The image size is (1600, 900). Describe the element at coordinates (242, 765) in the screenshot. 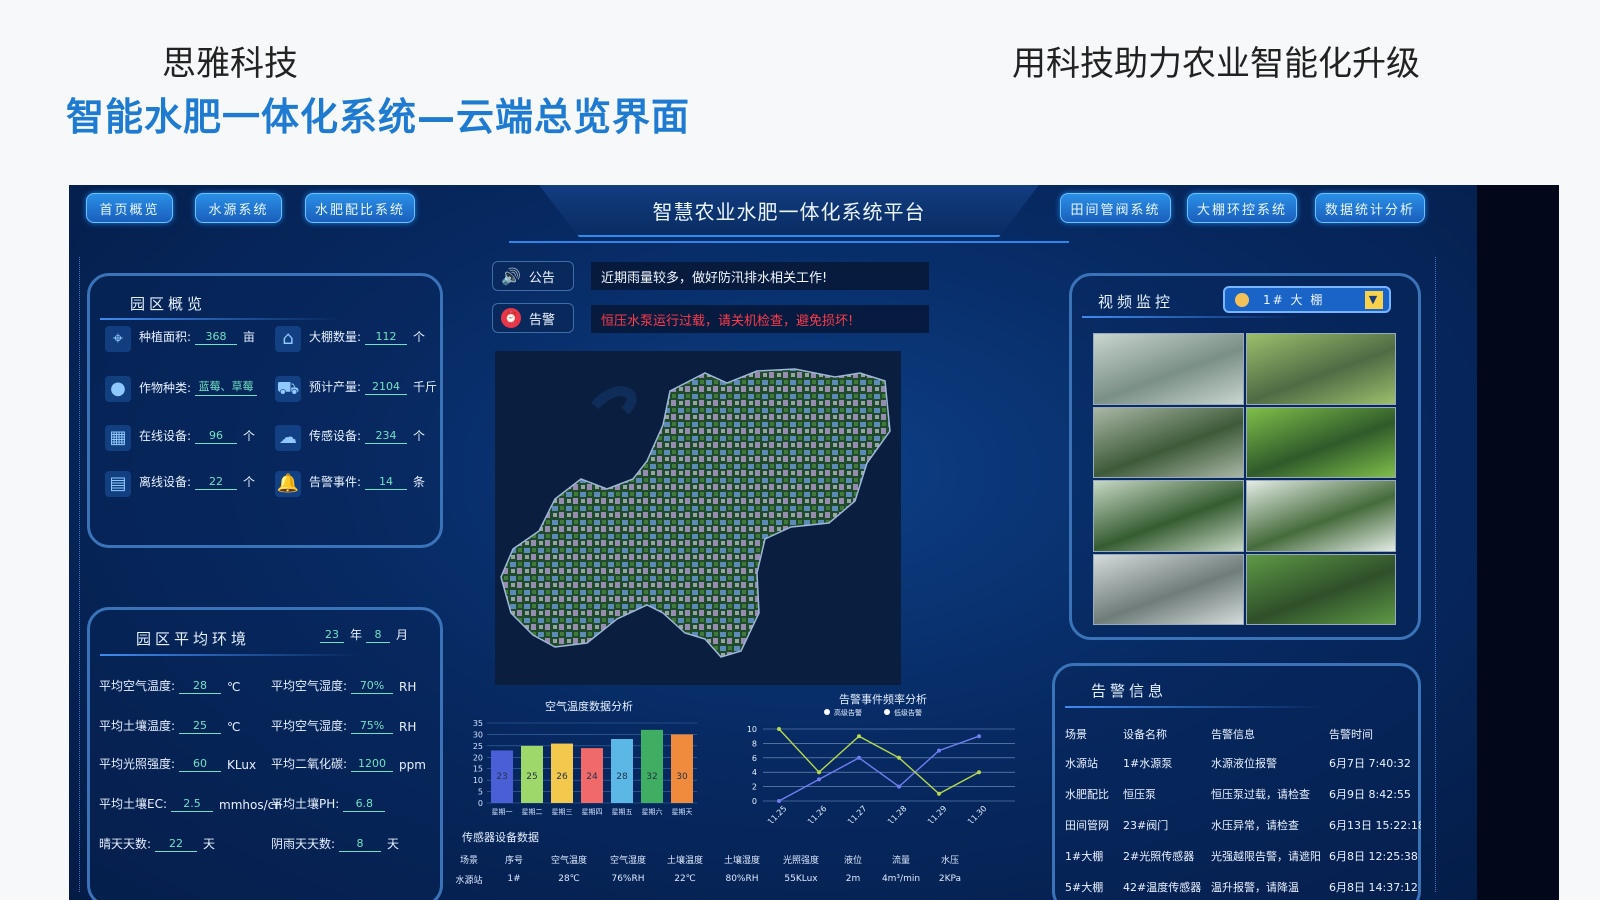

I see `environment-item-unit: KLux` at that location.